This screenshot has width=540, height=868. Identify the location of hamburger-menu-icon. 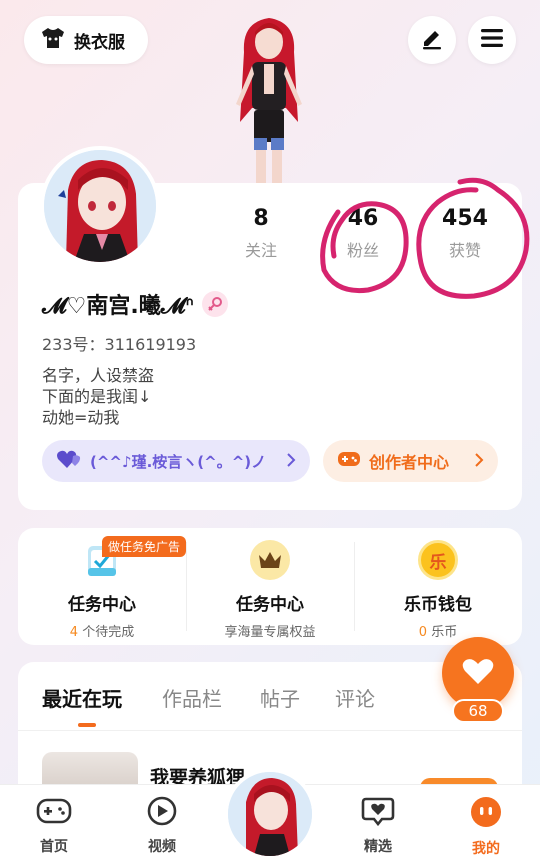
(492, 40).